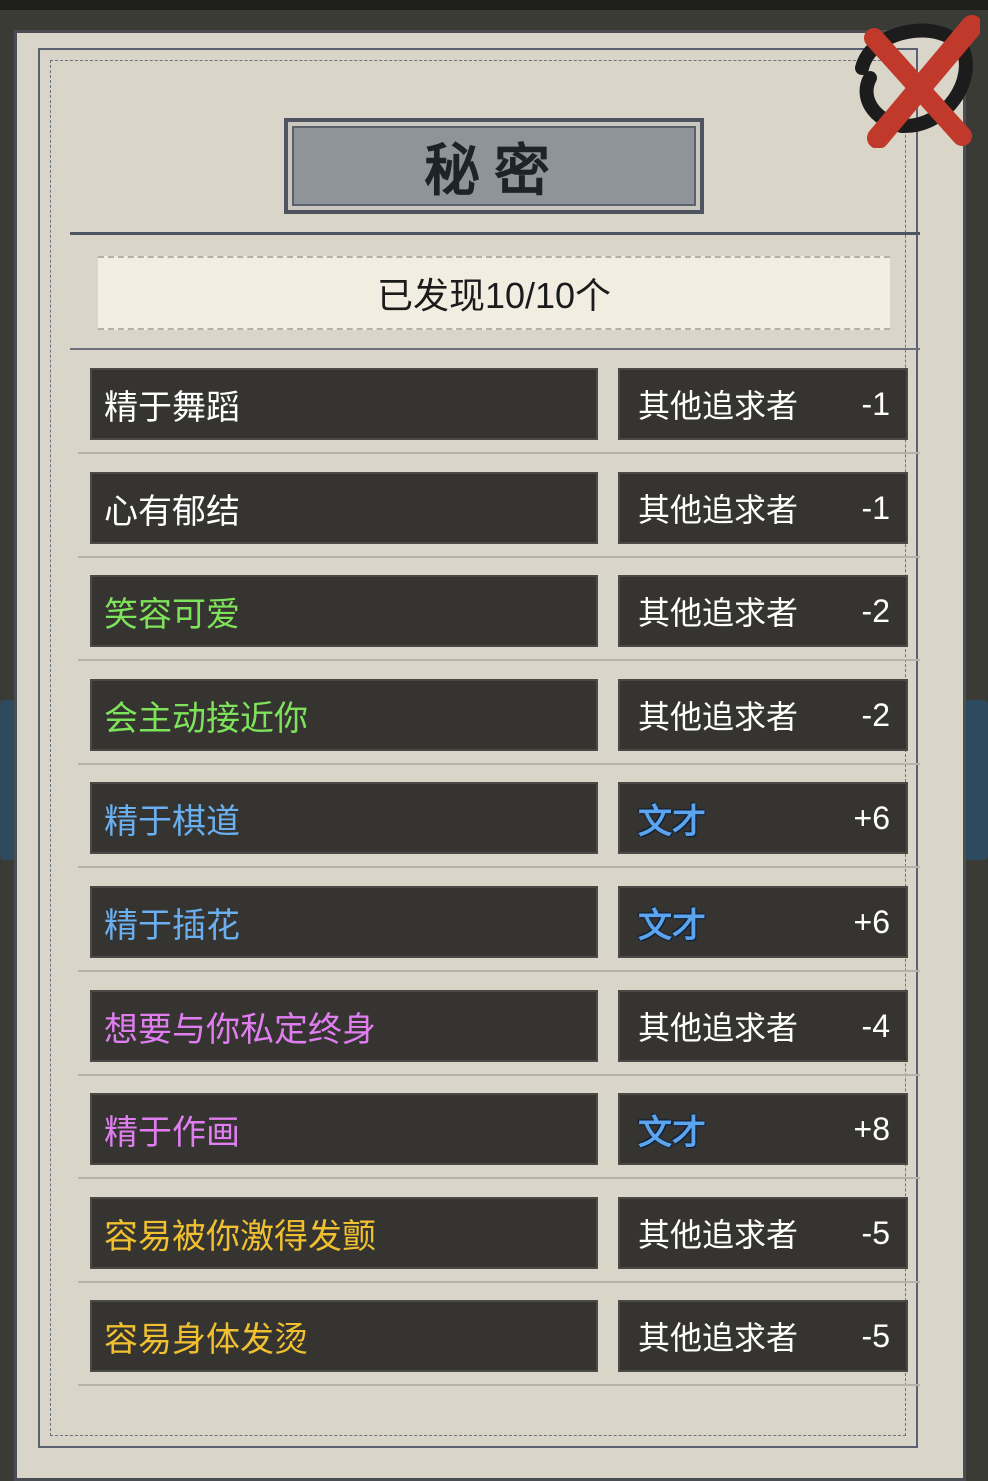 The image size is (988, 1481). What do you see at coordinates (344, 715) in the screenshot?
I see `secret-name-box: 会主动接近你` at bounding box center [344, 715].